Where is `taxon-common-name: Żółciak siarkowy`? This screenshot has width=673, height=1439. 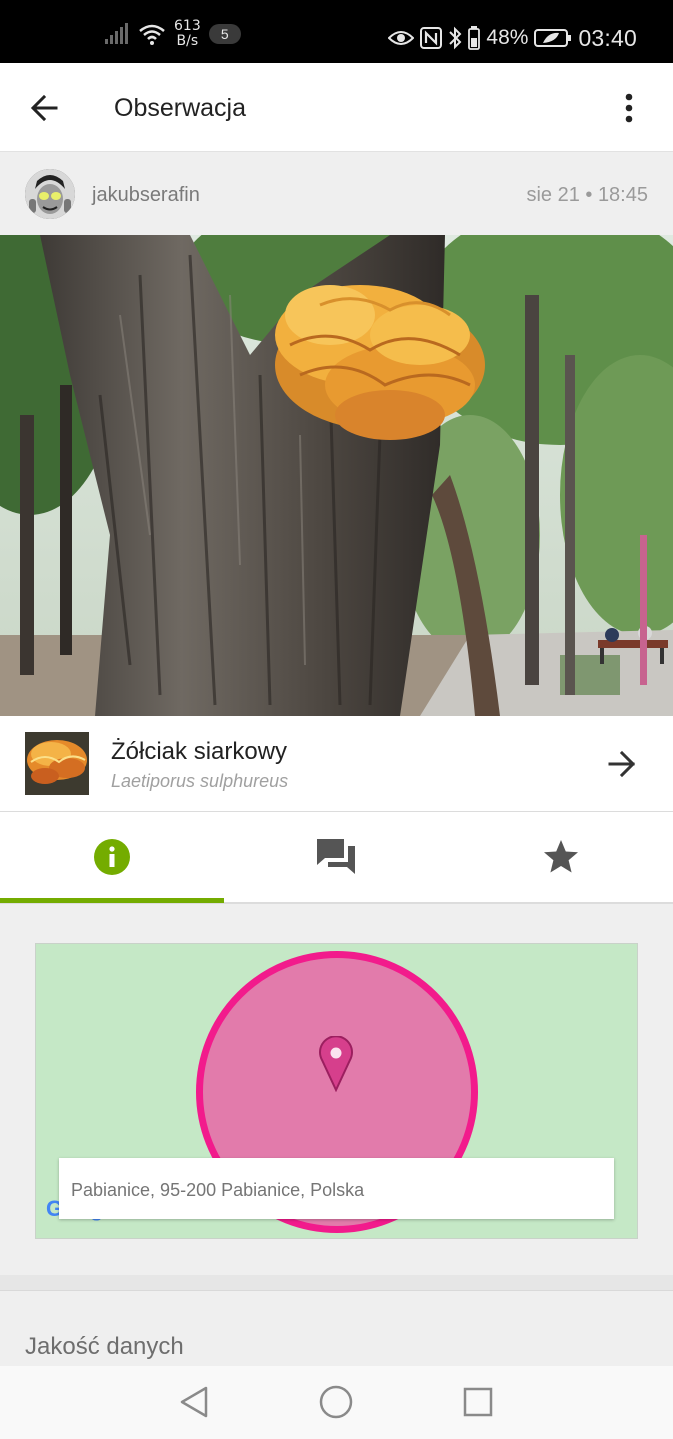 taxon-common-name: Żółciak siarkowy is located at coordinates (199, 751).